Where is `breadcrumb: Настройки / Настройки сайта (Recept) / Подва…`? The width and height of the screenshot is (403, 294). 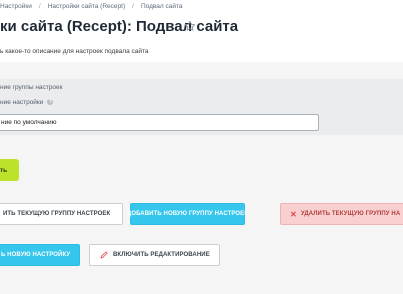
breadcrumb: Настройки / Настройки сайта (Recept) / Подва… is located at coordinates (91, 6).